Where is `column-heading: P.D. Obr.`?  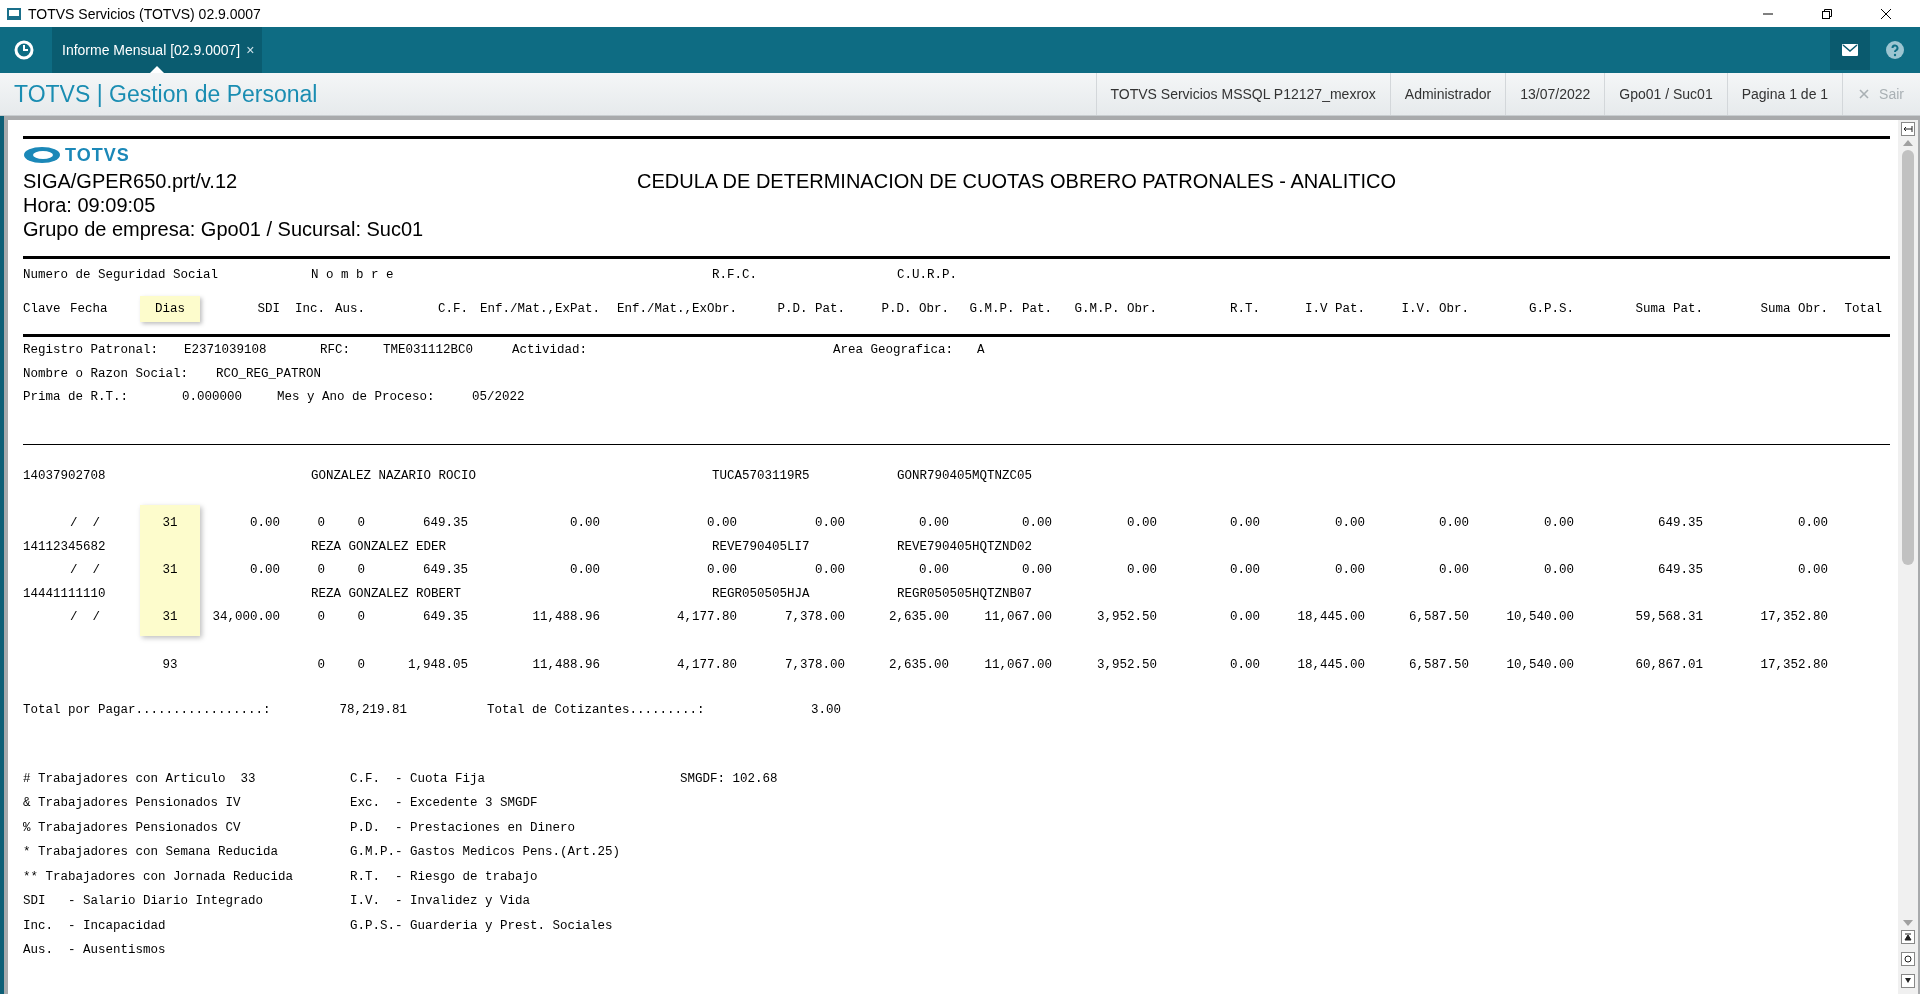 column-heading: P.D. Obr. is located at coordinates (914, 309).